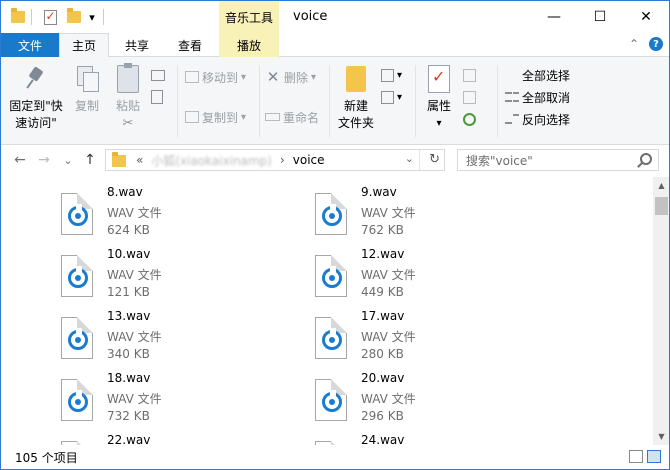 Image resolution: width=670 pixels, height=470 pixels. Describe the element at coordinates (84, 45) in the screenshot. I see `tab-home: 主页` at that location.